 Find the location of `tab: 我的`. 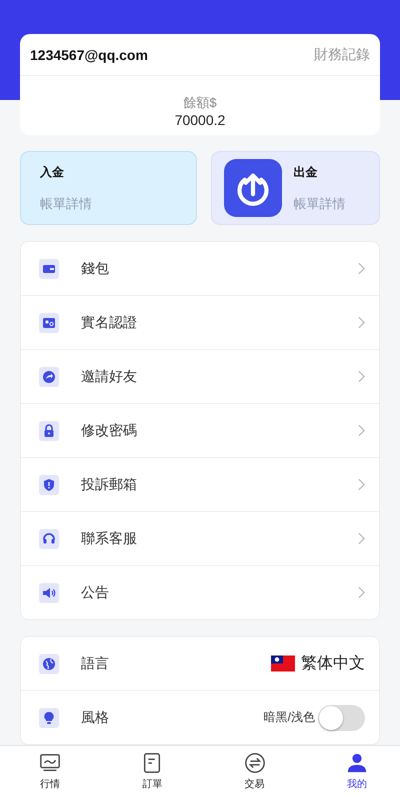

tab: 我的 is located at coordinates (357, 771).